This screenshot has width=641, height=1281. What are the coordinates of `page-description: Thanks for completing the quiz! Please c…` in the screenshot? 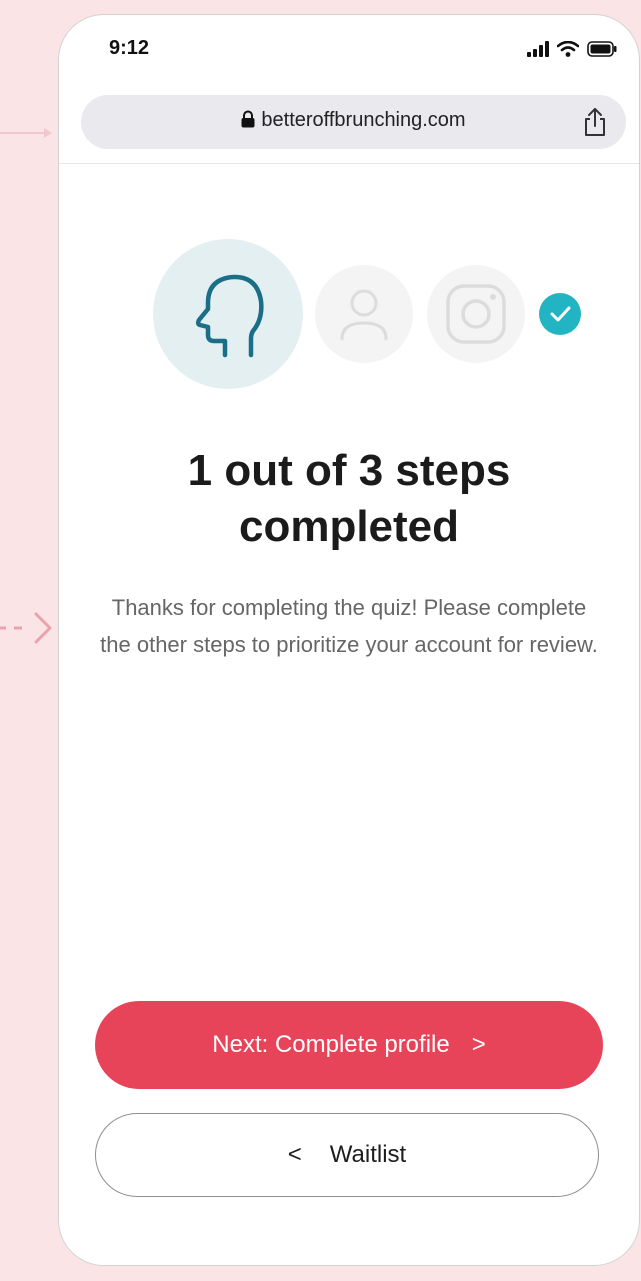 It's located at (349, 626).